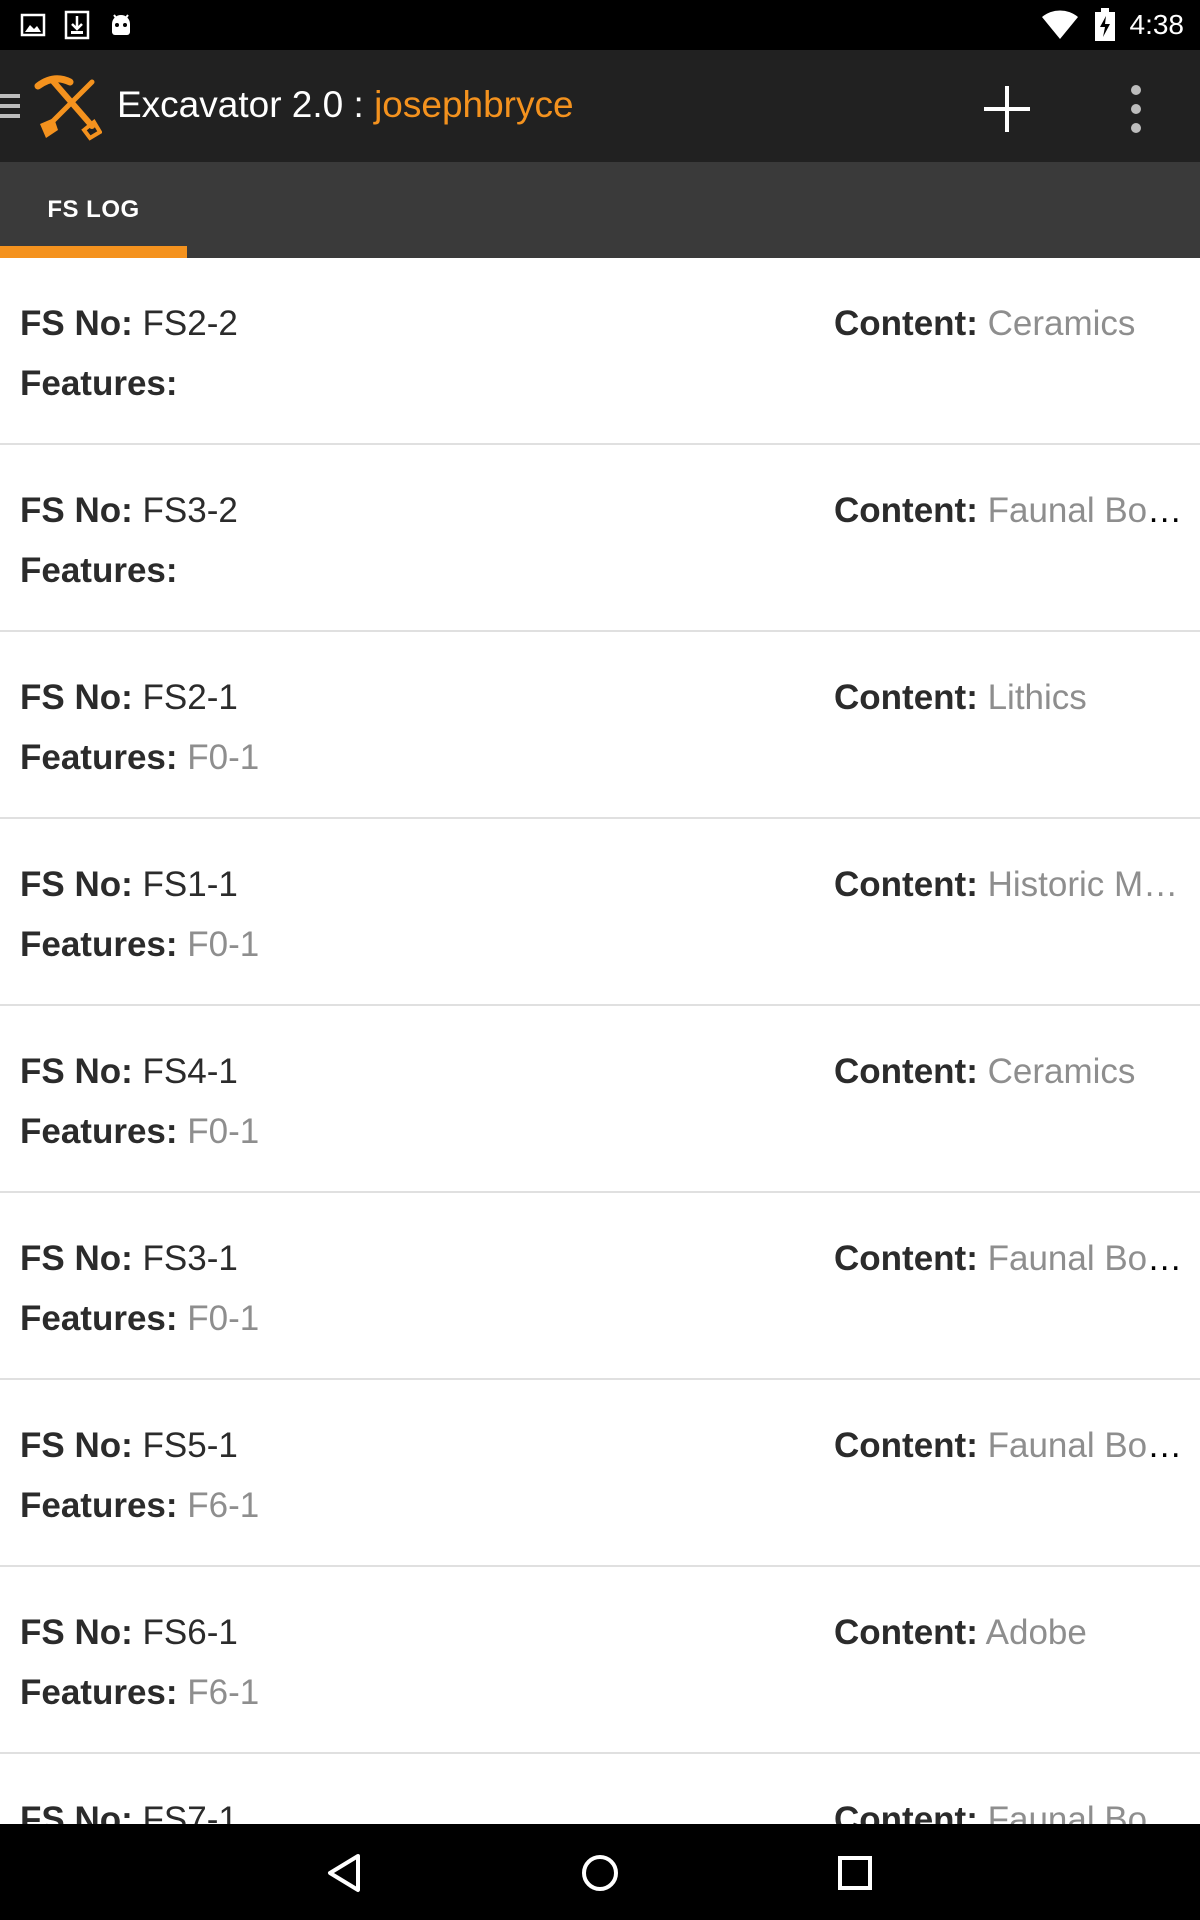  I want to click on fs-no-field: FS No: FS6-1, so click(129, 1633).